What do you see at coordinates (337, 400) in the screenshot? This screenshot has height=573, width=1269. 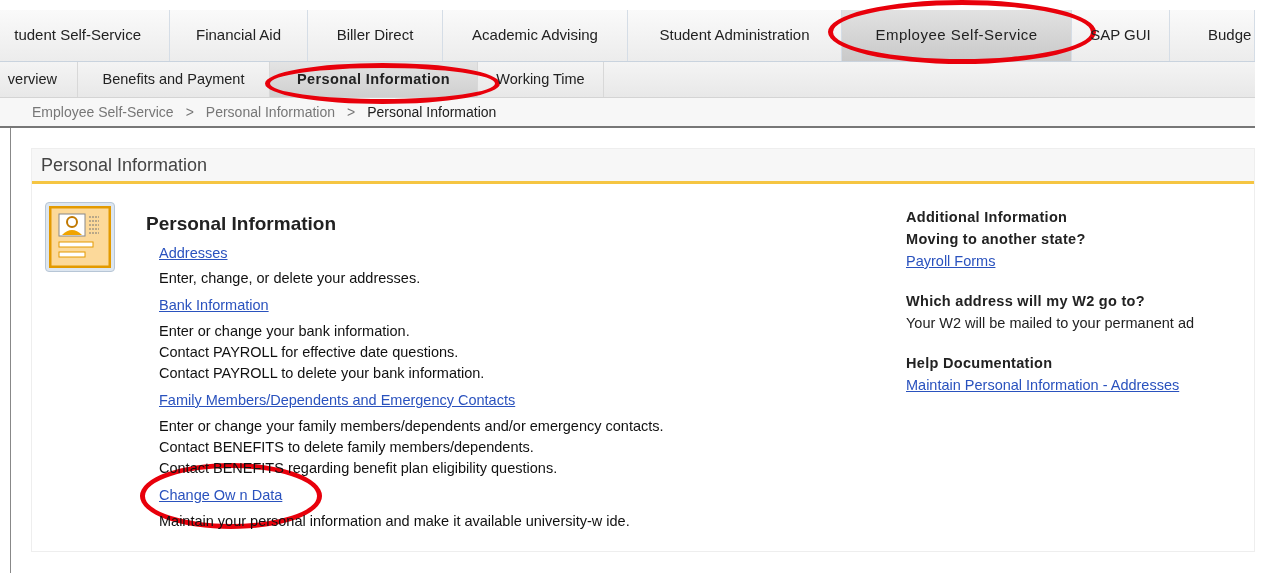 I see `link: Family Members/Dependents and Emergency Contacts` at bounding box center [337, 400].